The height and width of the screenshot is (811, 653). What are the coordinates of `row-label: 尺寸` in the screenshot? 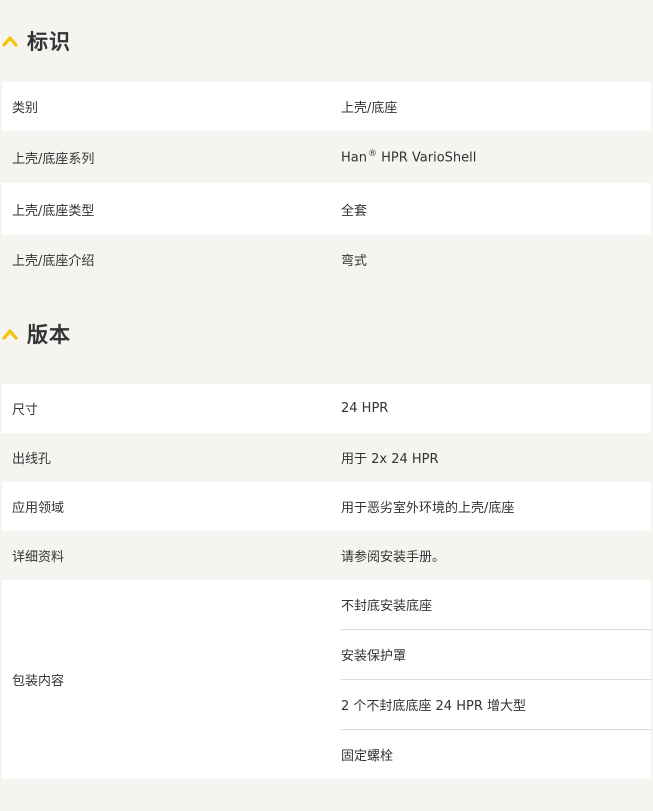 It's located at (25, 410).